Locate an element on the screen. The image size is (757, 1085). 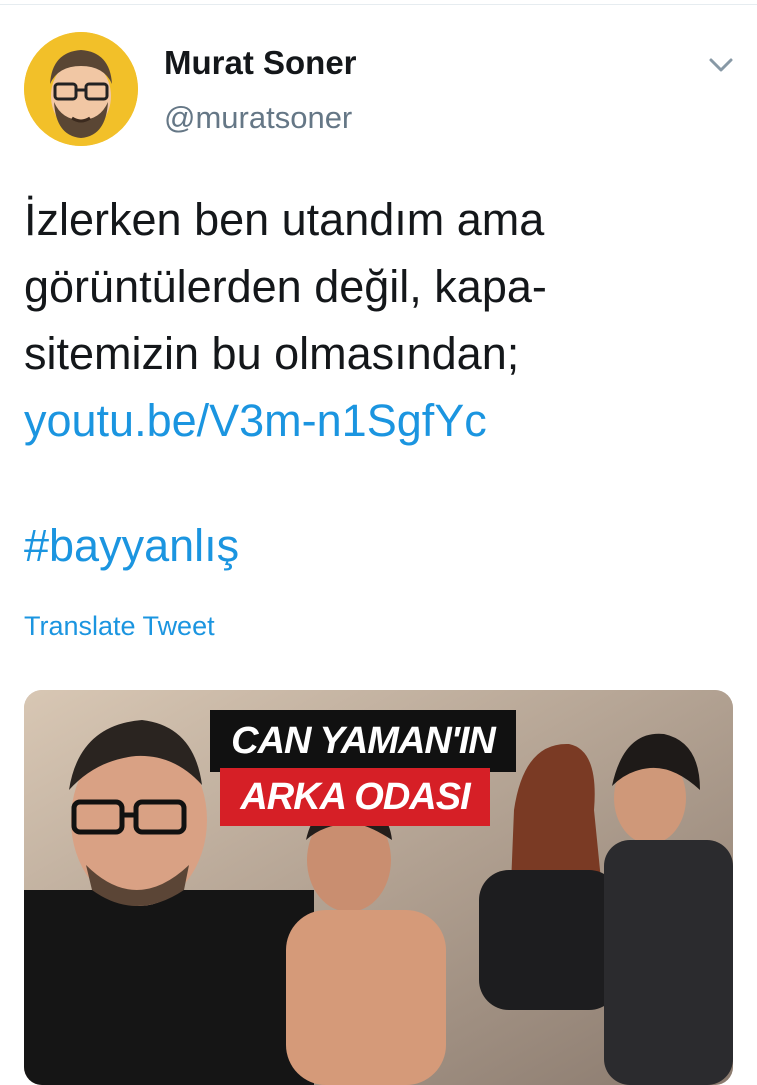
youtube-link: youtu.be/V3m-n1SgfYc is located at coordinates (374, 420).